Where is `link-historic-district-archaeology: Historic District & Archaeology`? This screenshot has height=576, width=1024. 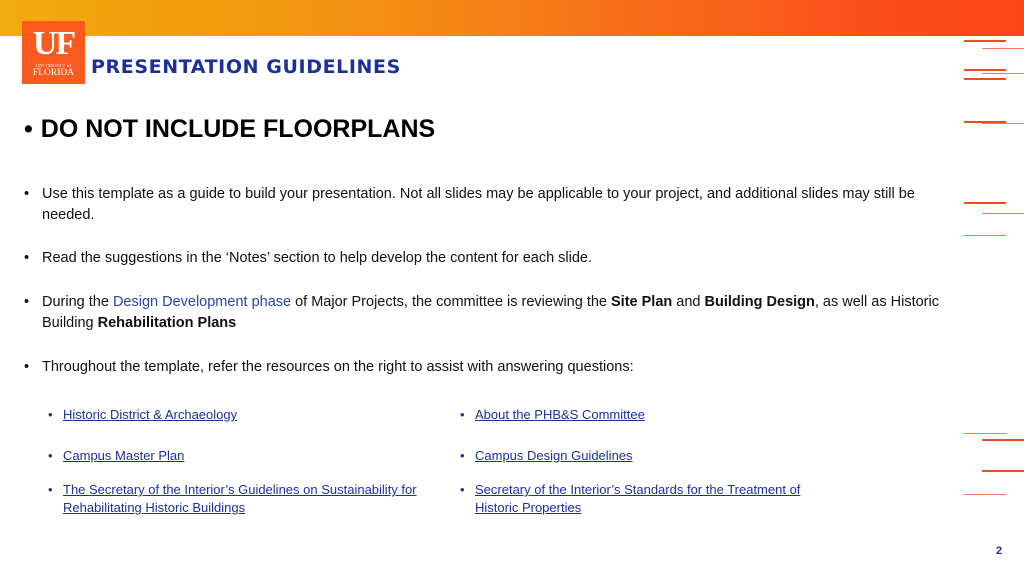
link-historic-district-archaeology: Historic District & Archaeology is located at coordinates (245, 415).